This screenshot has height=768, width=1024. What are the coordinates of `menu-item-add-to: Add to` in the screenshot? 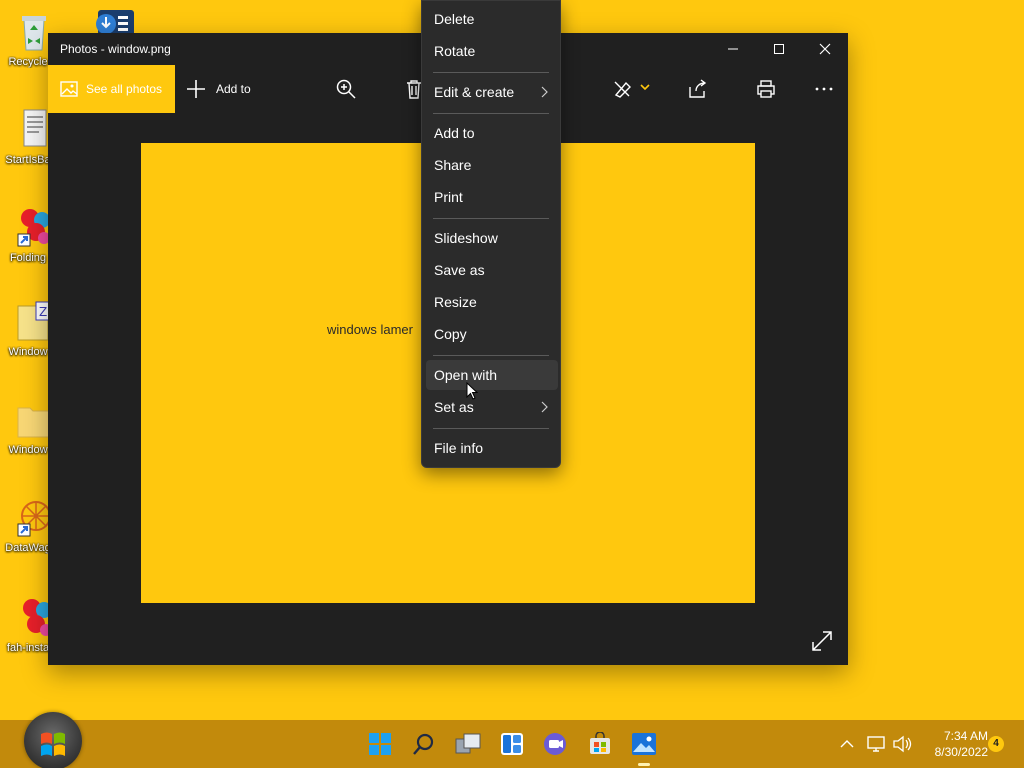 It's located at (491, 133).